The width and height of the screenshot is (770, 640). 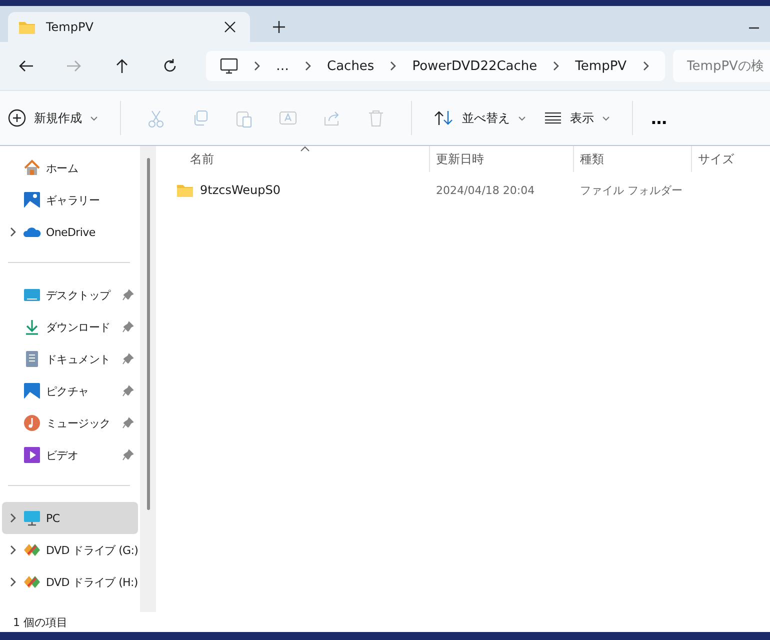 I want to click on breadcrumb: PowerDVD22Cache, so click(x=475, y=66).